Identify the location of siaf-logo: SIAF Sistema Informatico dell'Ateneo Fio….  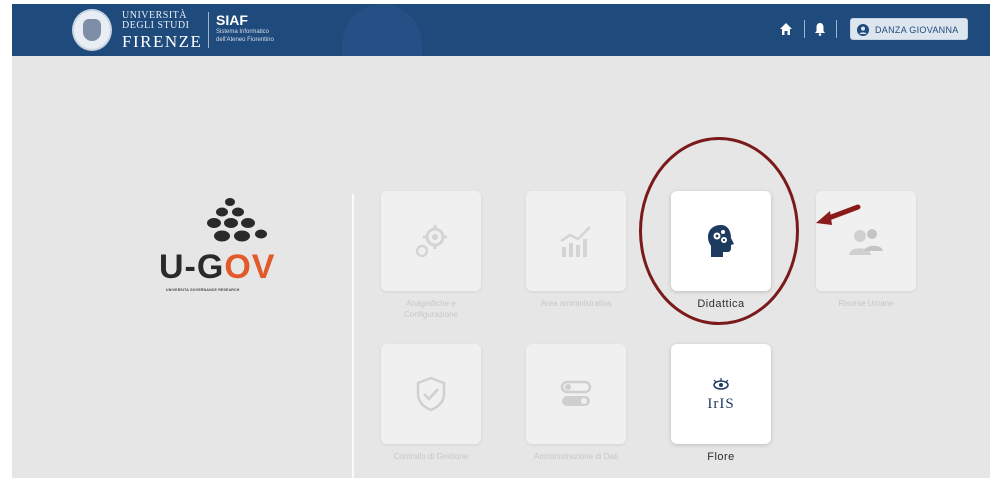
(245, 28).